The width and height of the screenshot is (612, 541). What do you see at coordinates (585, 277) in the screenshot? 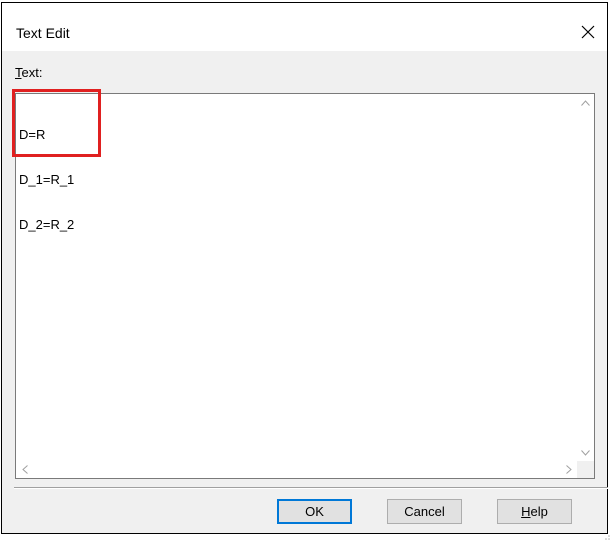
I see `vertical-scrollbar` at bounding box center [585, 277].